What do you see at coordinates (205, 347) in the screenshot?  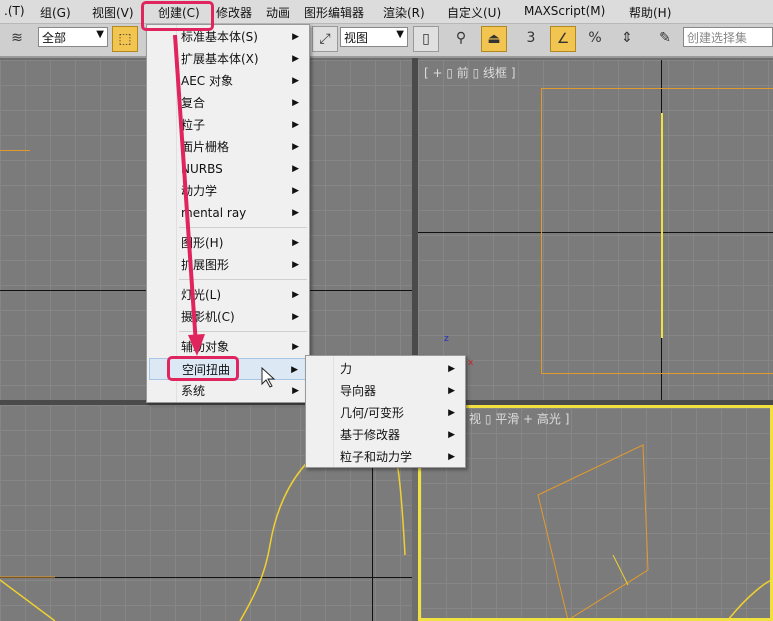 I see `create-menu-item-label: 辅助对象` at bounding box center [205, 347].